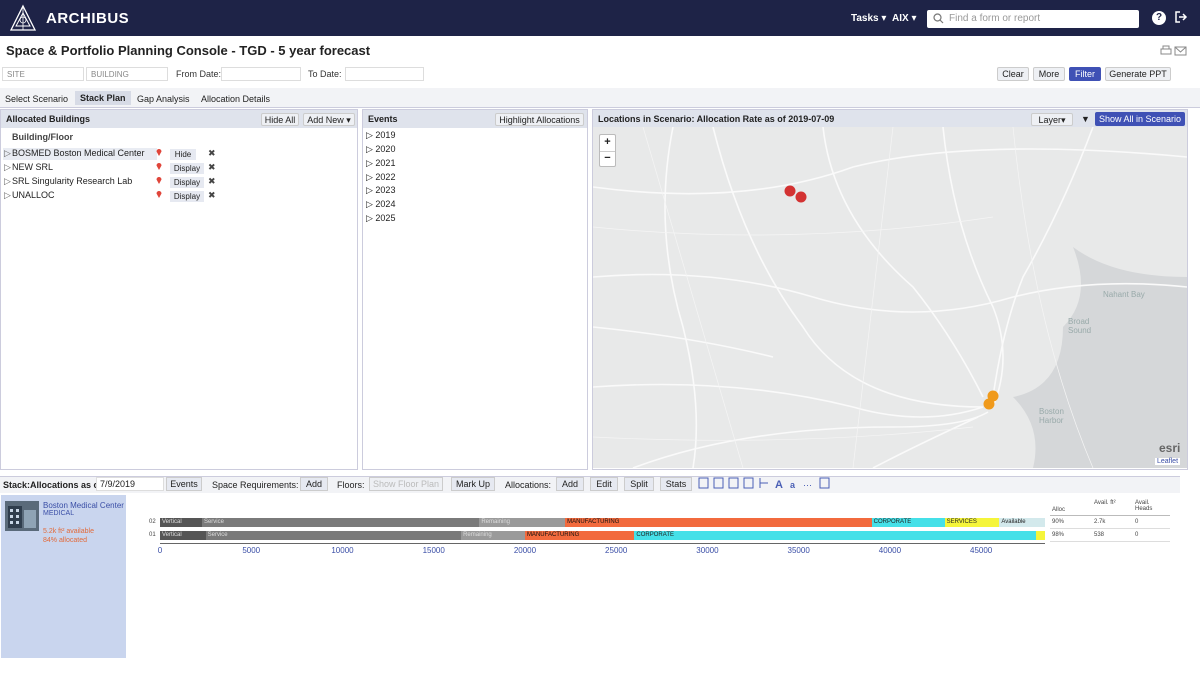 Image resolution: width=1200 pixels, height=675 pixels. What do you see at coordinates (989, 404) in the screenshot?
I see `map-marker-orange` at bounding box center [989, 404].